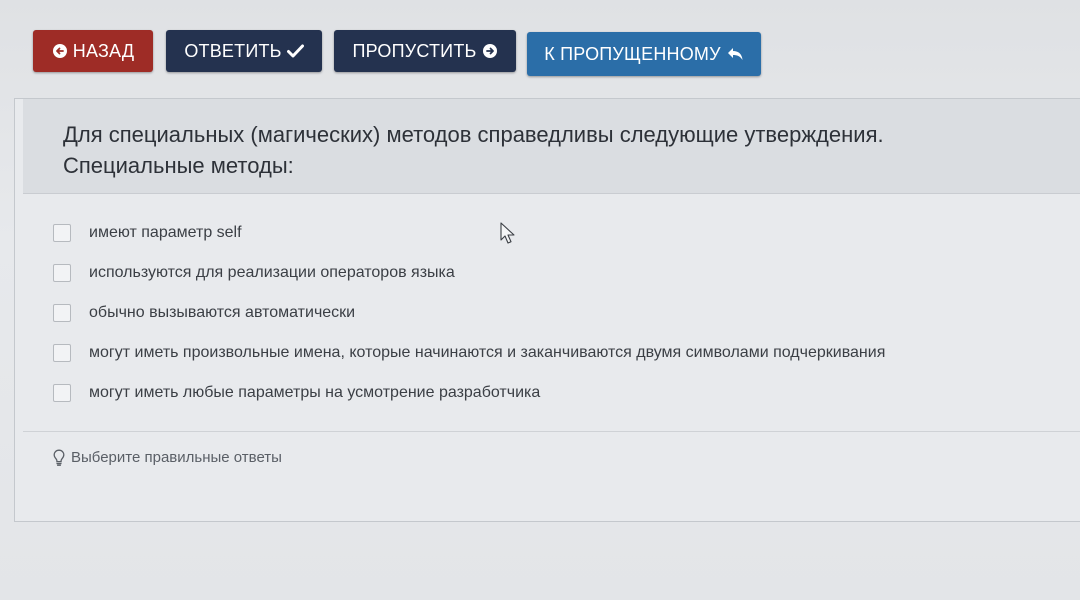  I want to click on answer-button: ОТВЕТИТЬ, so click(244, 51).